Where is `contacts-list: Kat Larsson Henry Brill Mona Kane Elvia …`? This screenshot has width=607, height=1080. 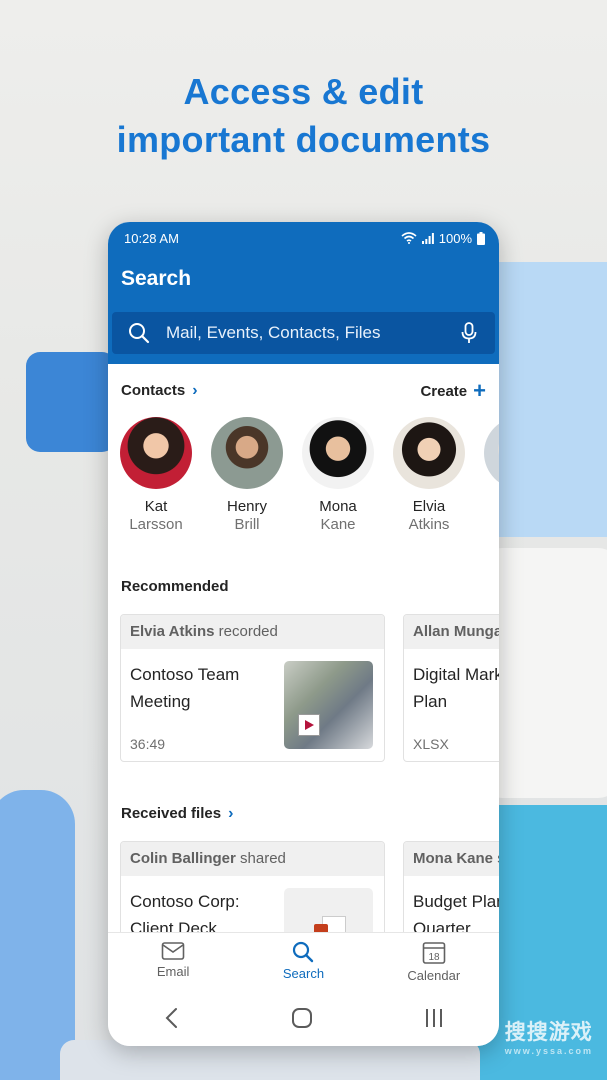
contacts-list: Kat Larsson Henry Brill Mona Kane Elvia … is located at coordinates (309, 475).